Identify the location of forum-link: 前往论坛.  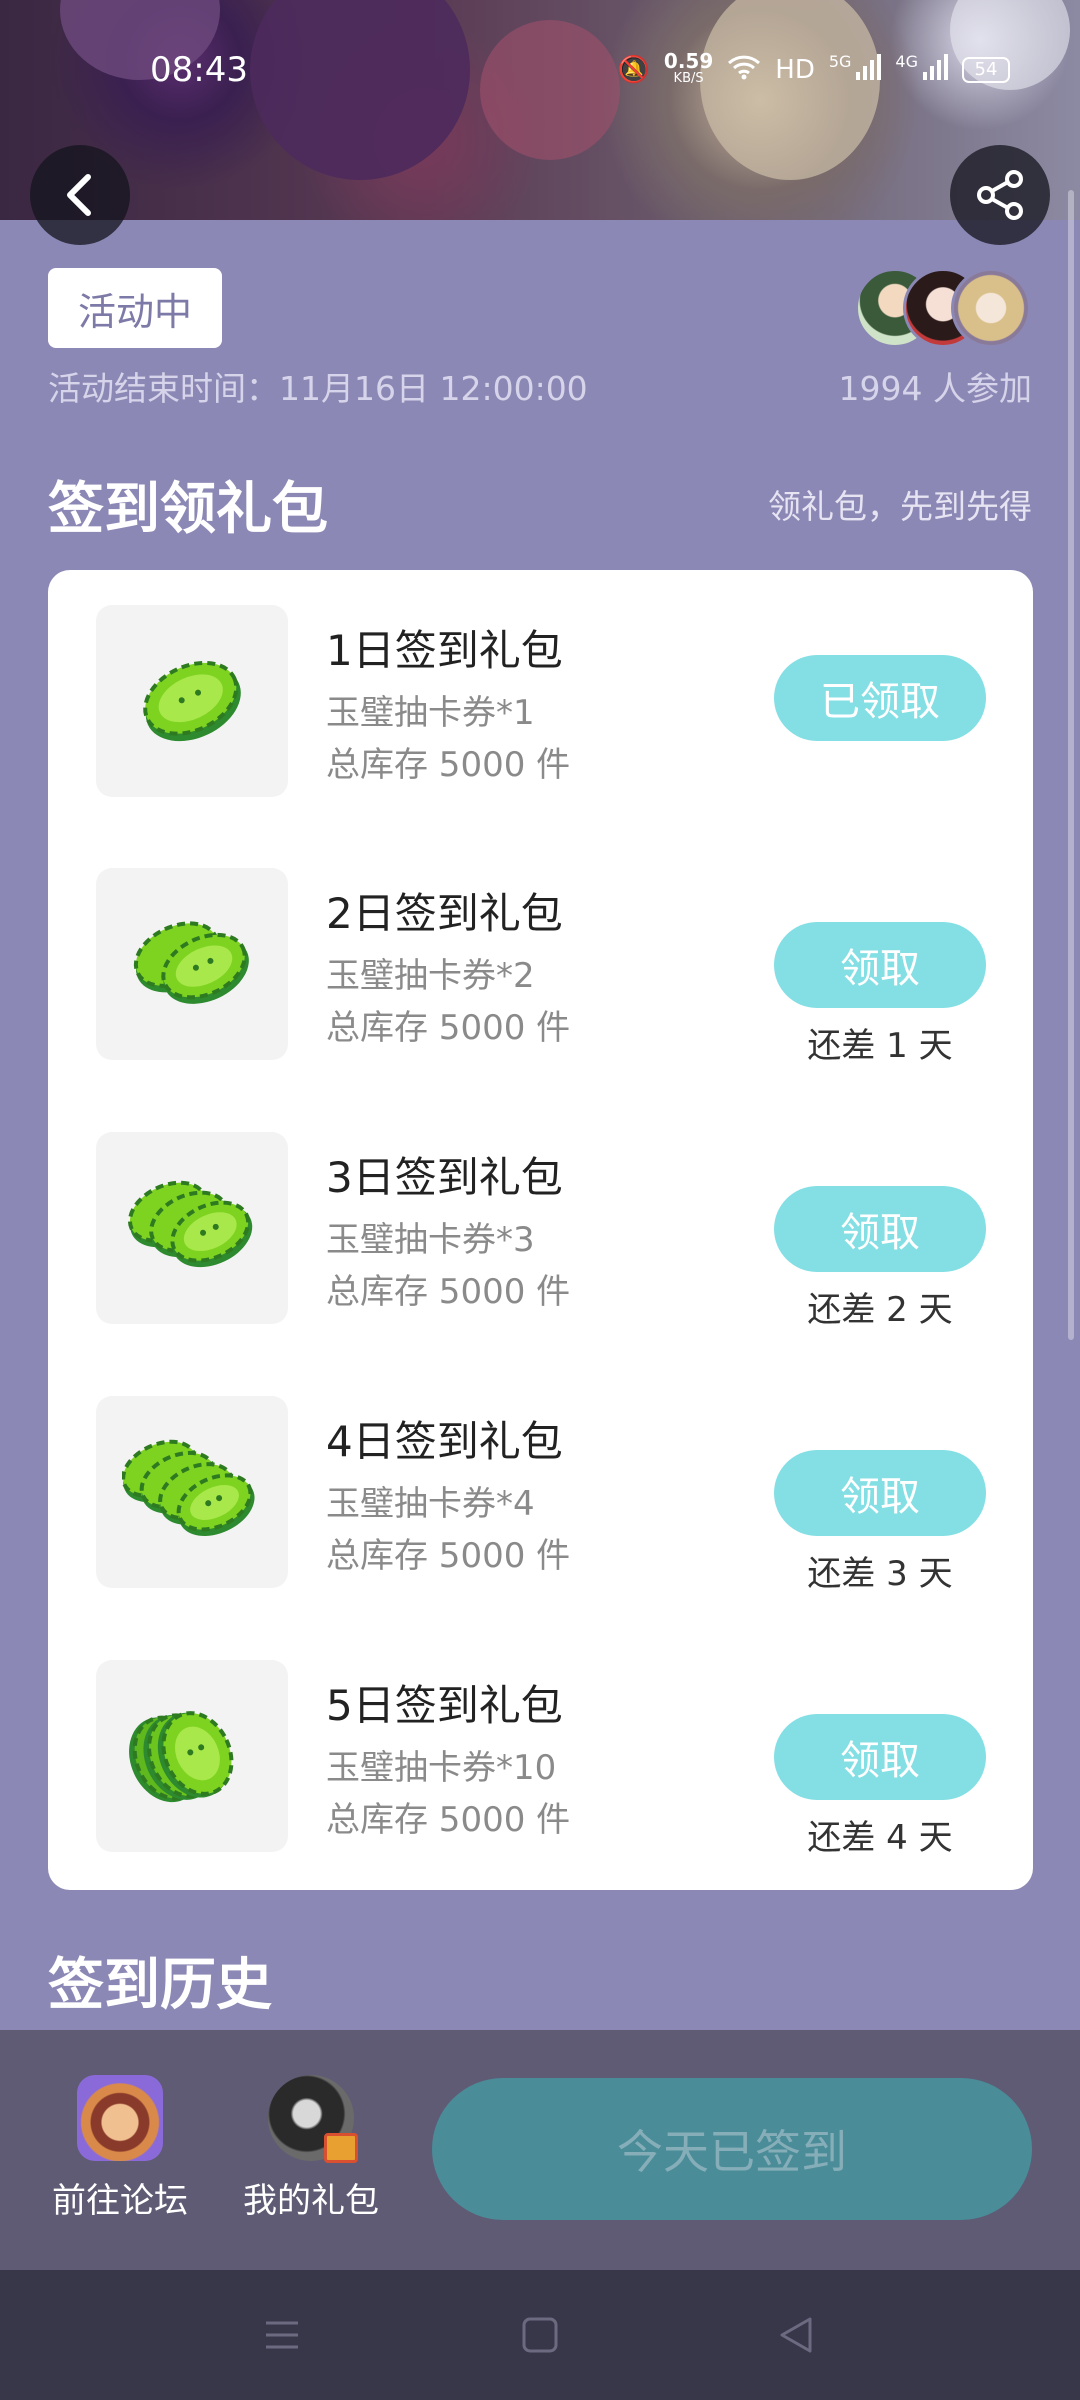
(120, 2148).